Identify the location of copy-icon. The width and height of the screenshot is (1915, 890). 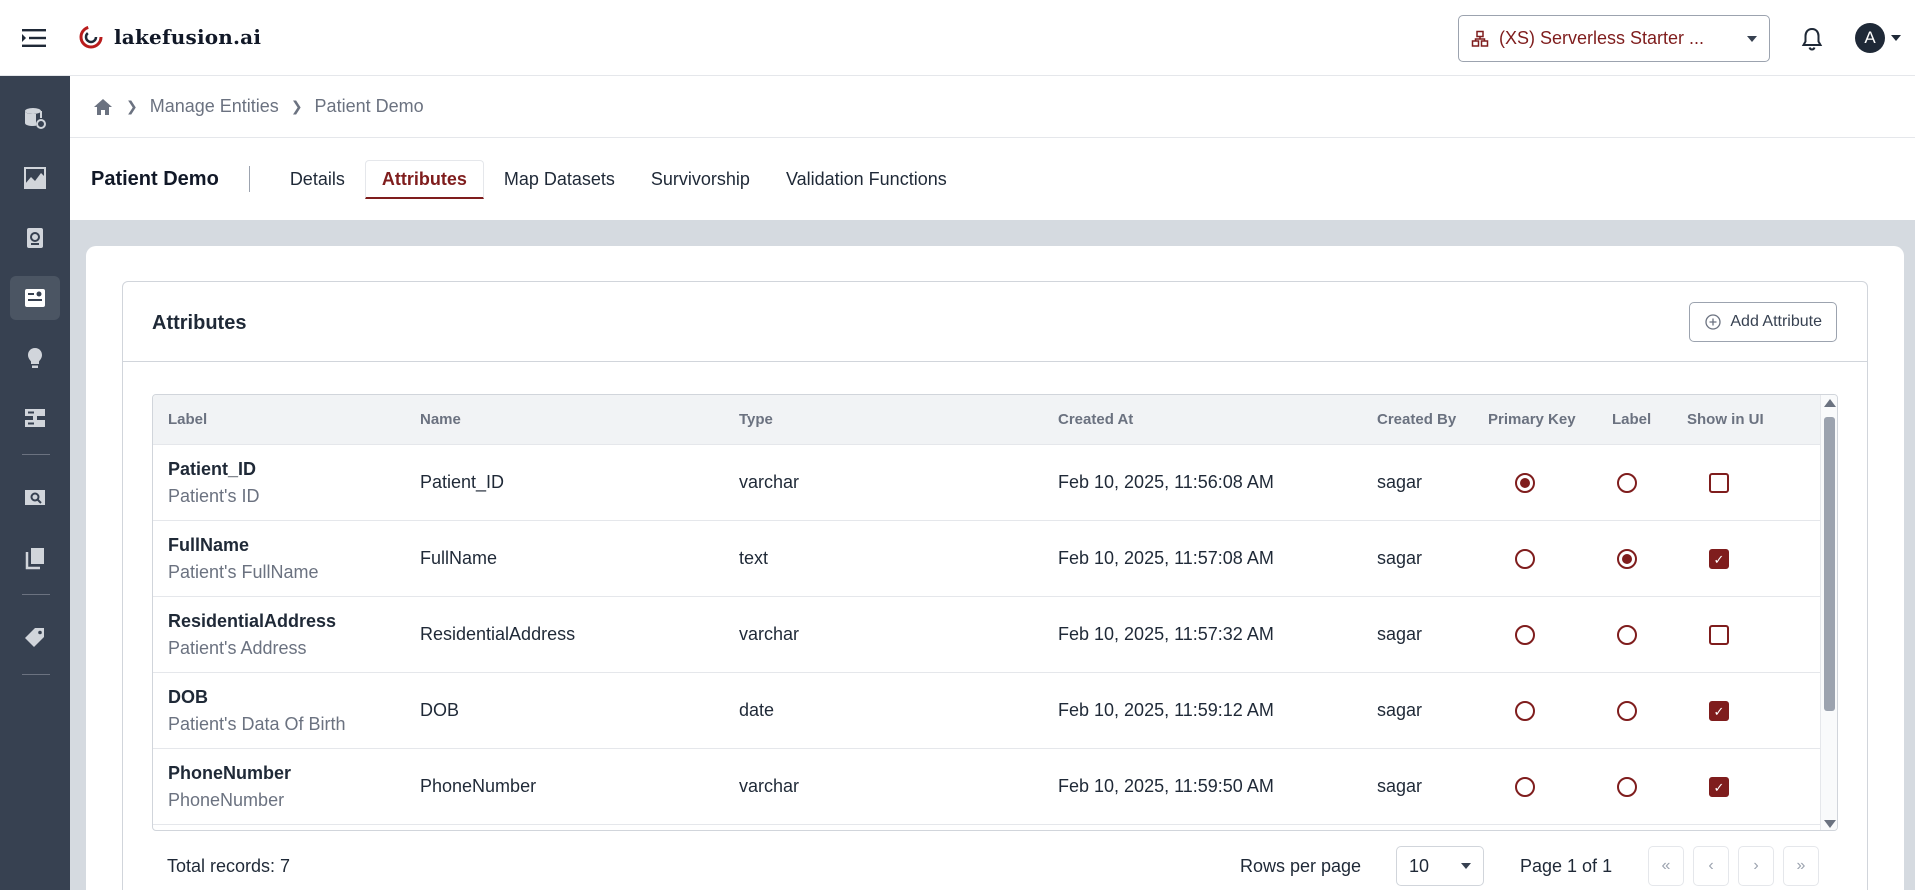
(34, 559).